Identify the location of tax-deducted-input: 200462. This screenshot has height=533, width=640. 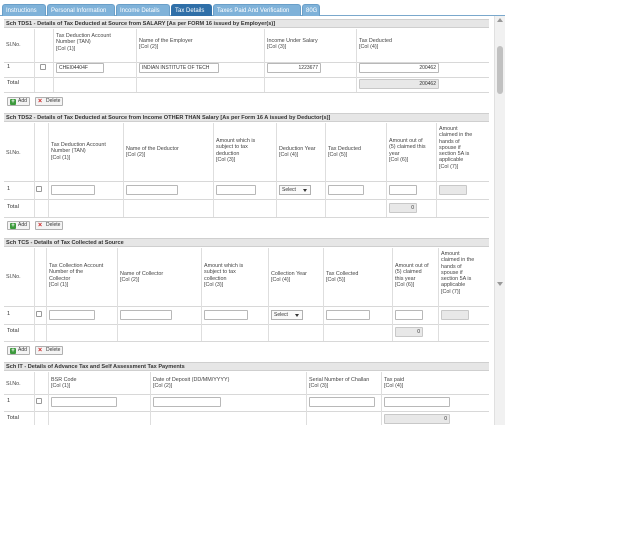
(399, 68).